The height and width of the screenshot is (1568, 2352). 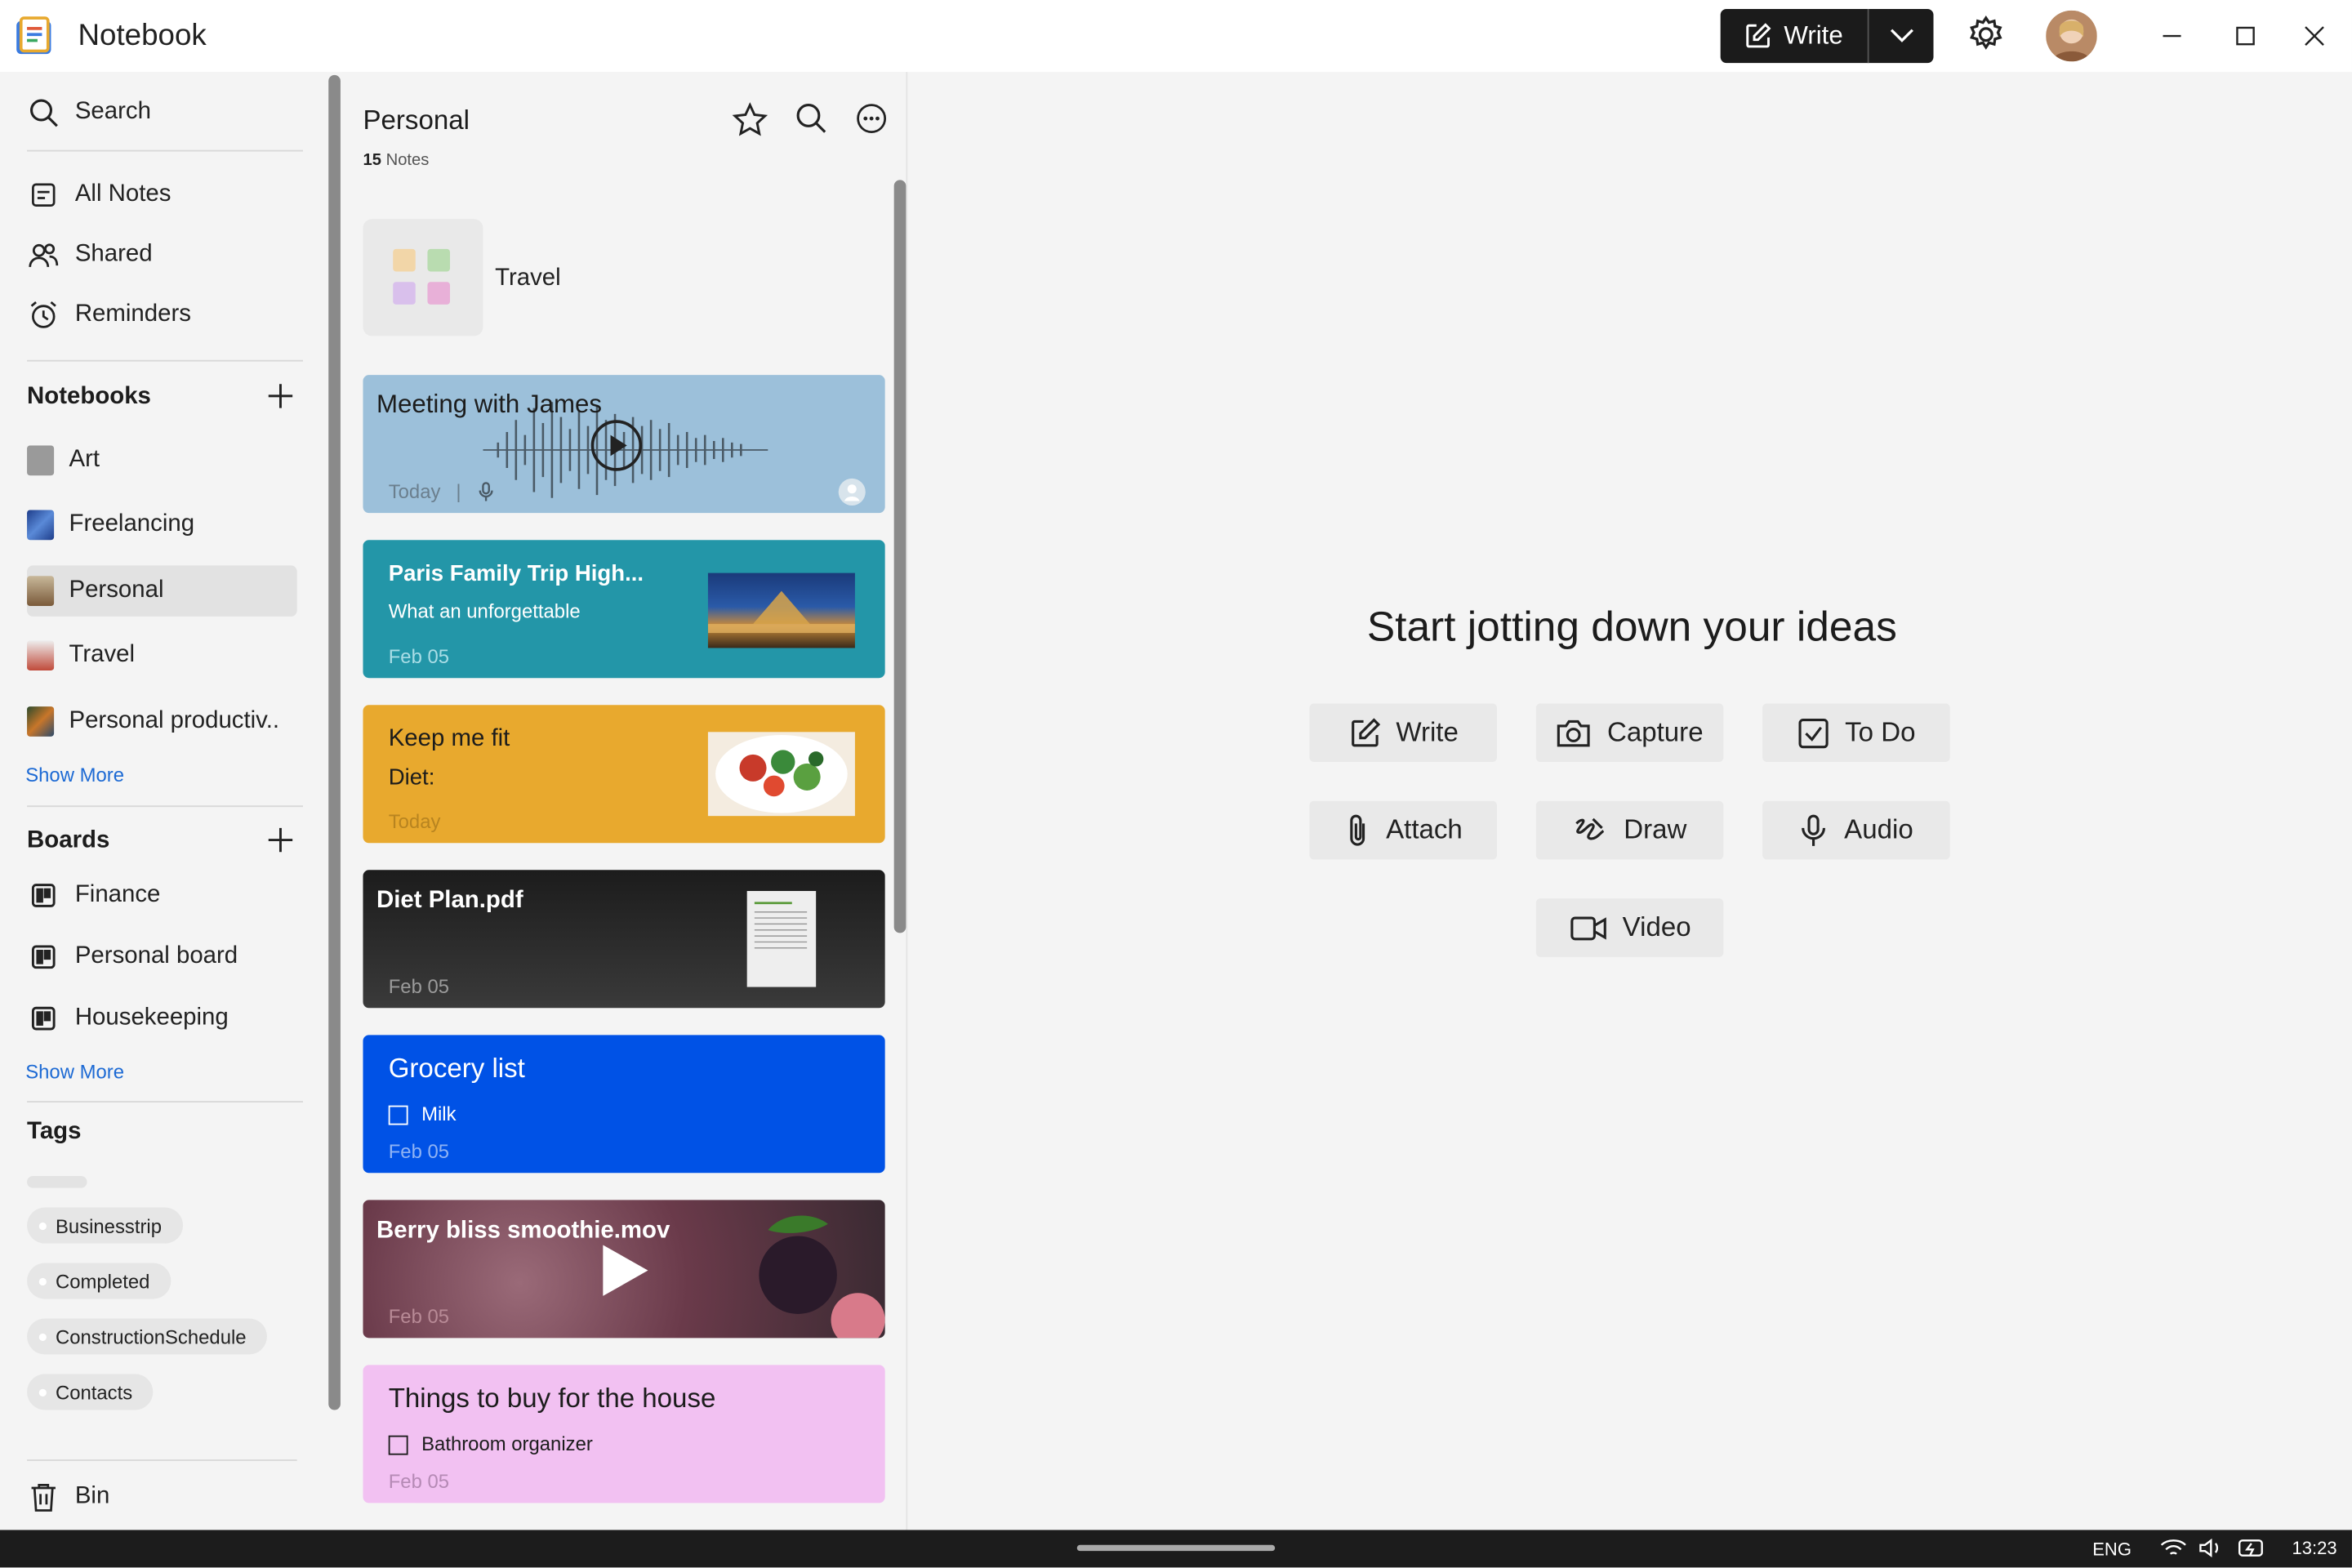 I want to click on note-card-title: Things to buy for the house, so click(x=552, y=1398).